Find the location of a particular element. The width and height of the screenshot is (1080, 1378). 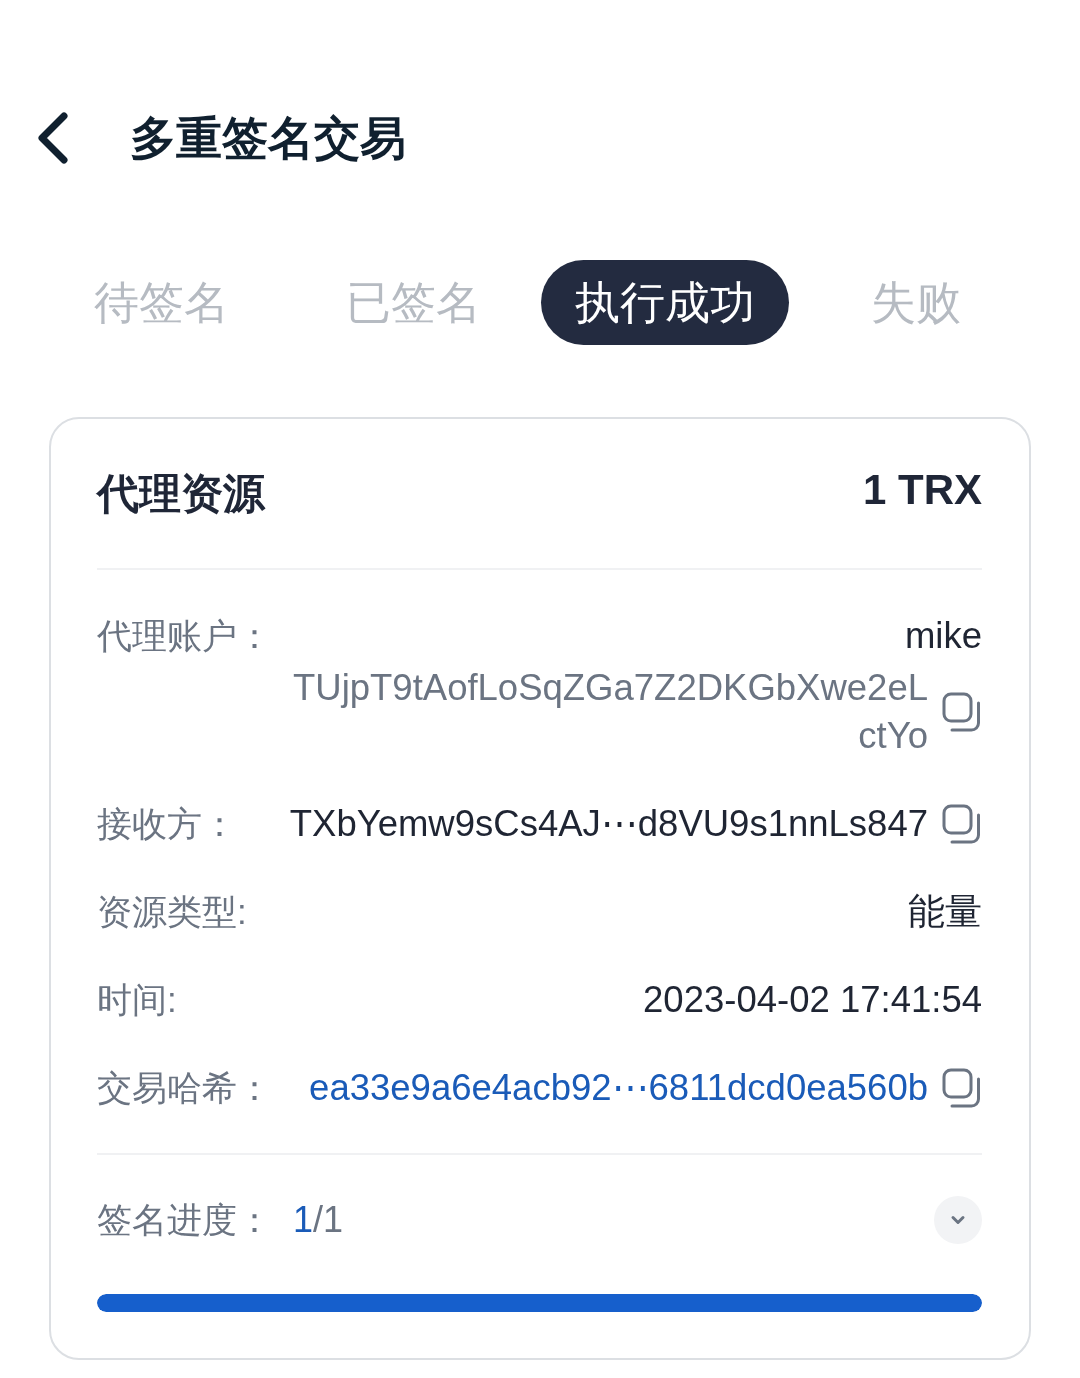

account-name: mike is located at coordinates (943, 636).